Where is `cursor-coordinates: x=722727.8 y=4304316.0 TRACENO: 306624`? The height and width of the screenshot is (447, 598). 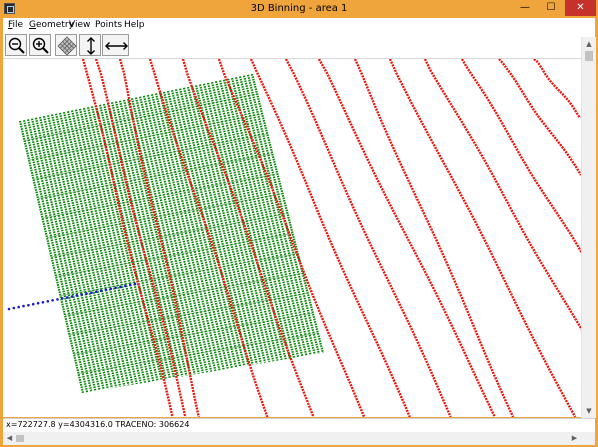 cursor-coordinates: x=722727.8 y=4304316.0 TRACENO: 306624 is located at coordinates (98, 424).